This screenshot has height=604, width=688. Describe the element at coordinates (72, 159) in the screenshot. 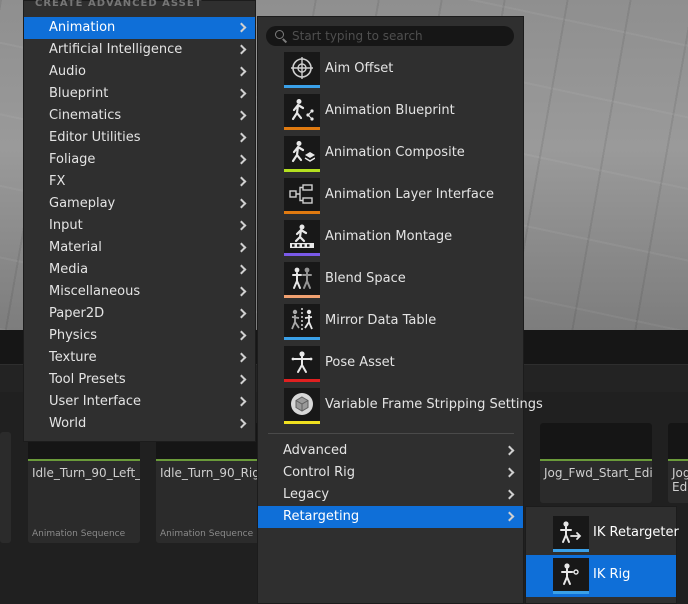

I see `menu-item-label: Foliage` at that location.